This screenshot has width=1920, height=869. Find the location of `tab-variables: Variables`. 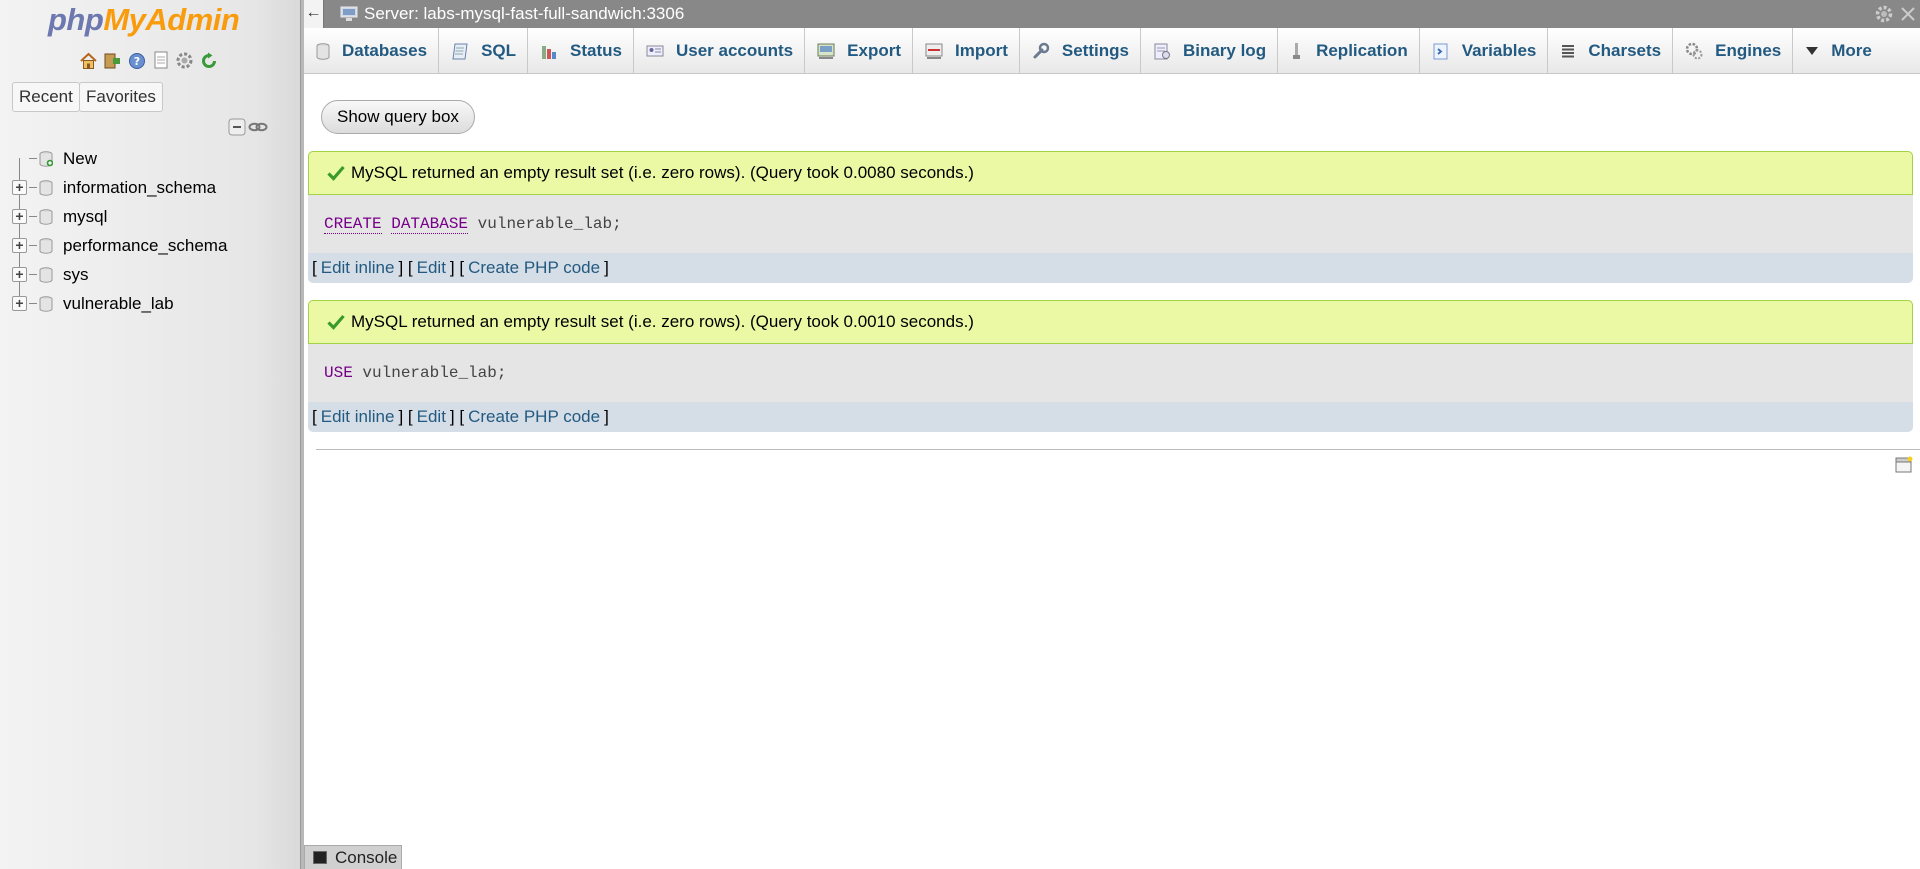

tab-variables: Variables is located at coordinates (1484, 50).